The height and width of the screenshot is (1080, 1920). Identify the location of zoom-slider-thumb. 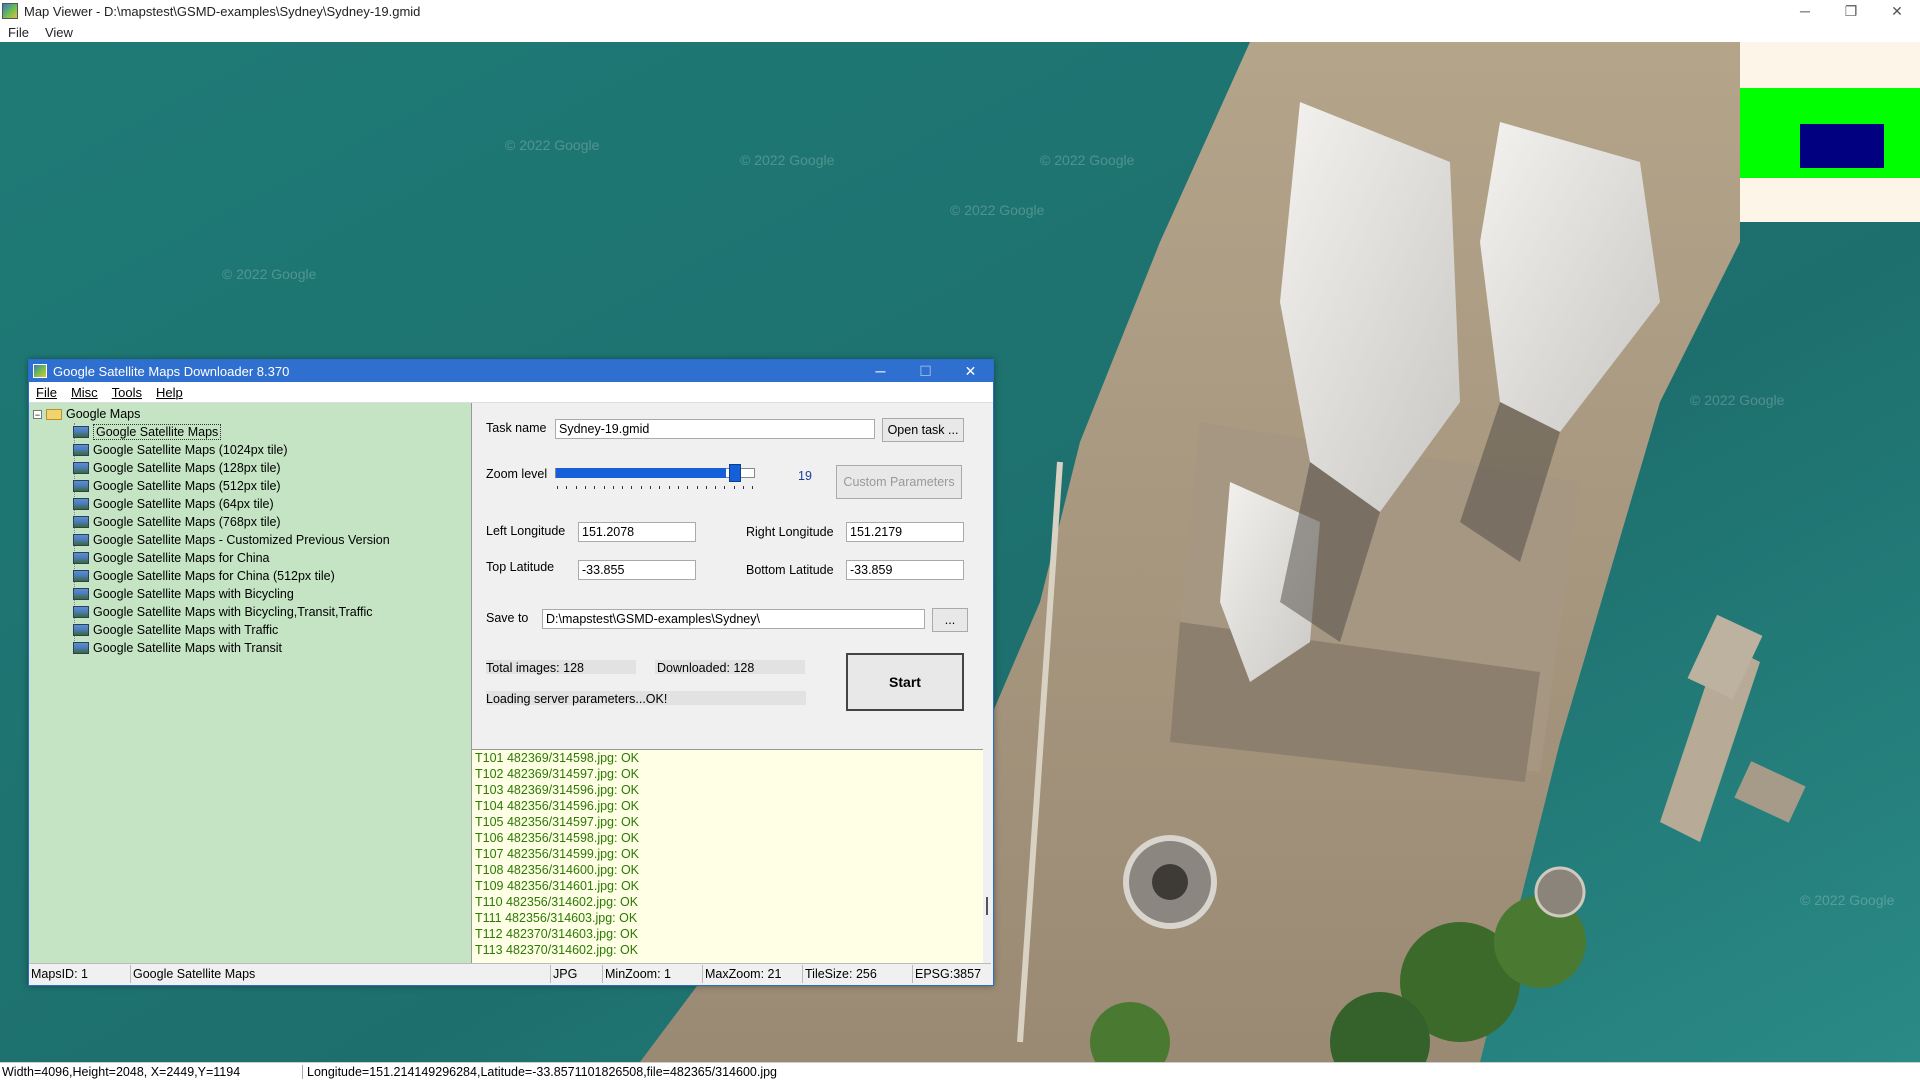
(735, 473).